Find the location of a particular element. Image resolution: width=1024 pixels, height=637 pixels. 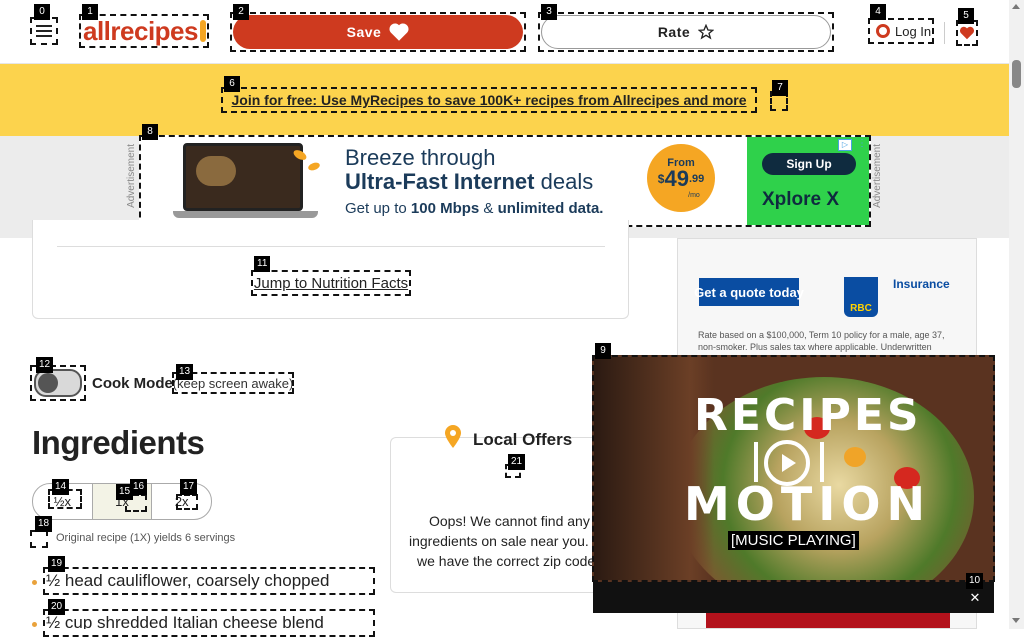

star-icon is located at coordinates (706, 32).